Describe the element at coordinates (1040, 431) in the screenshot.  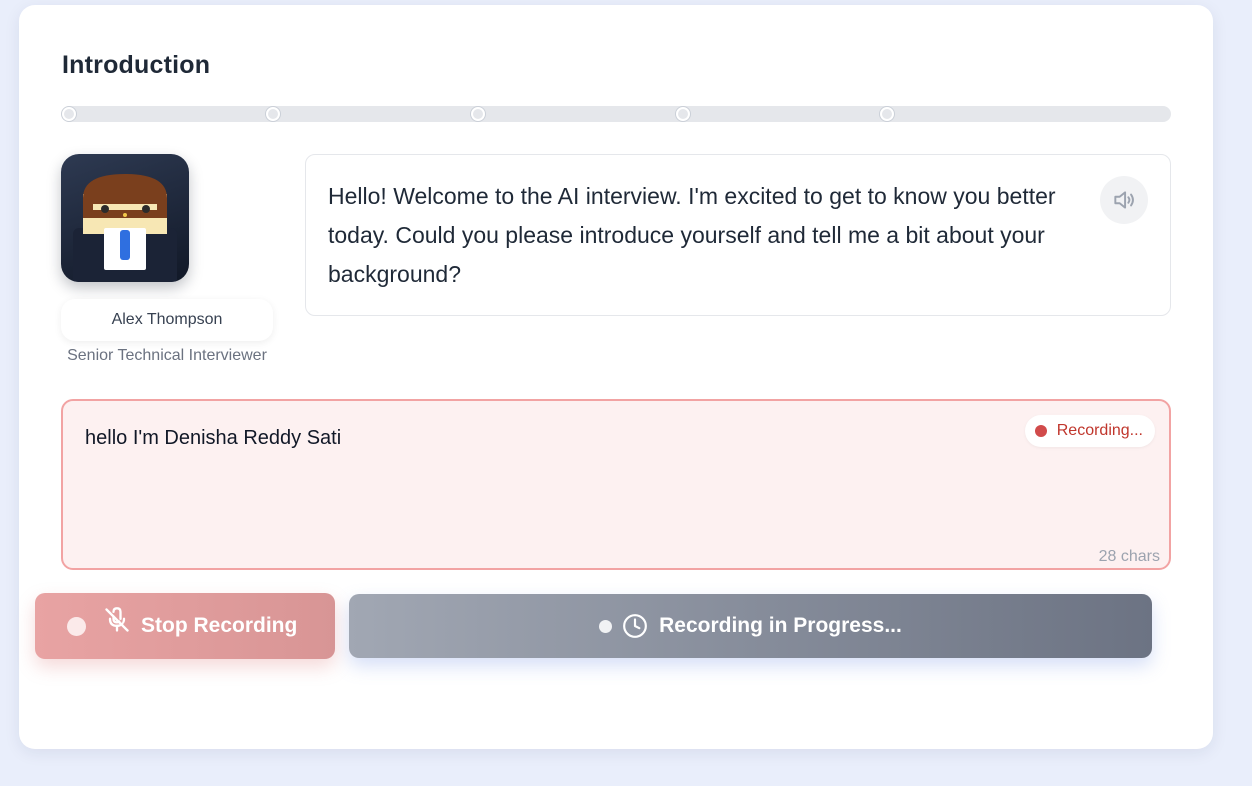
I see `recording-dot-icon` at that location.